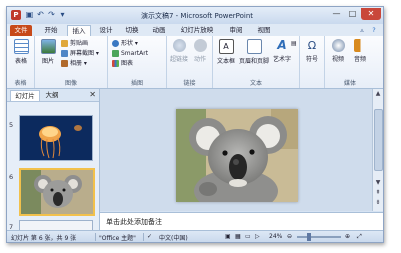 This screenshot has height=253, width=401. I want to click on slide-count-status: 幻灯片 第 6 张，共 9 张, so click(44, 238).